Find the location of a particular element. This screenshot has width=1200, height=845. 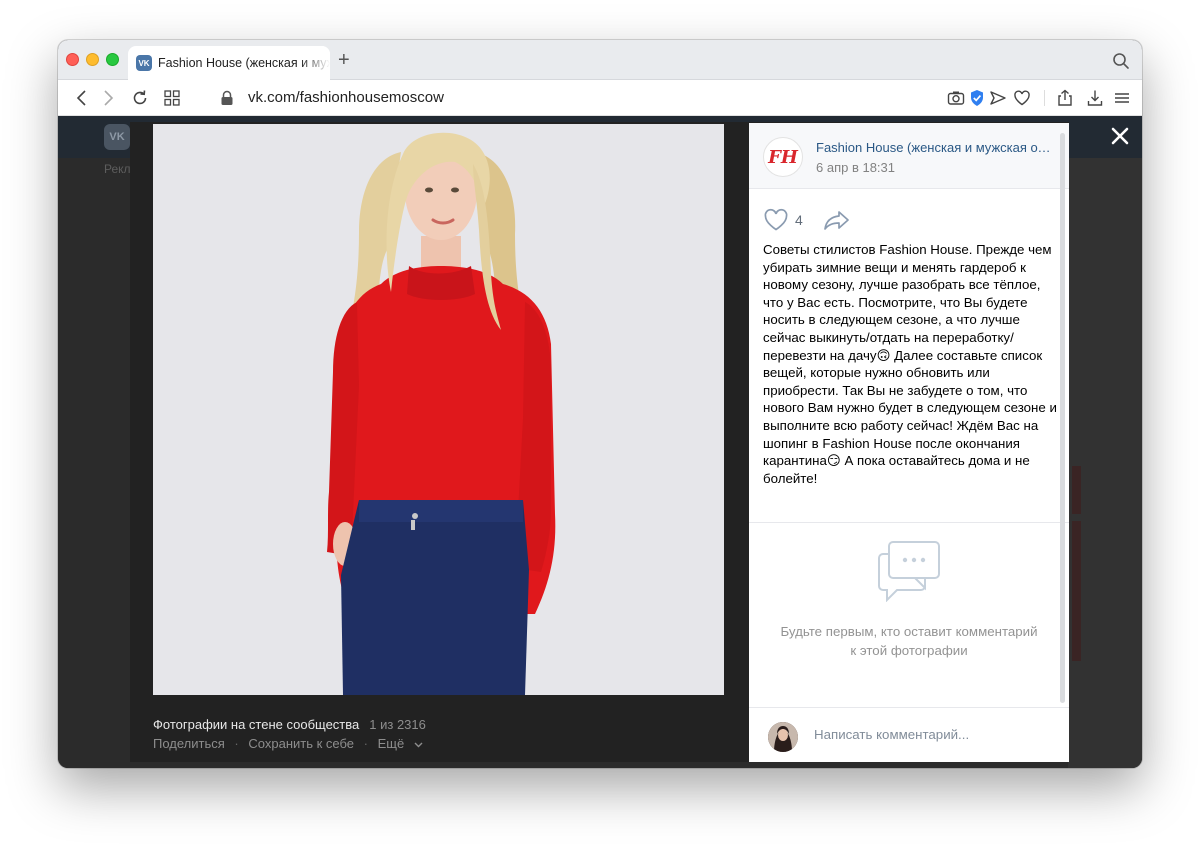

back-icon is located at coordinates (82, 98).